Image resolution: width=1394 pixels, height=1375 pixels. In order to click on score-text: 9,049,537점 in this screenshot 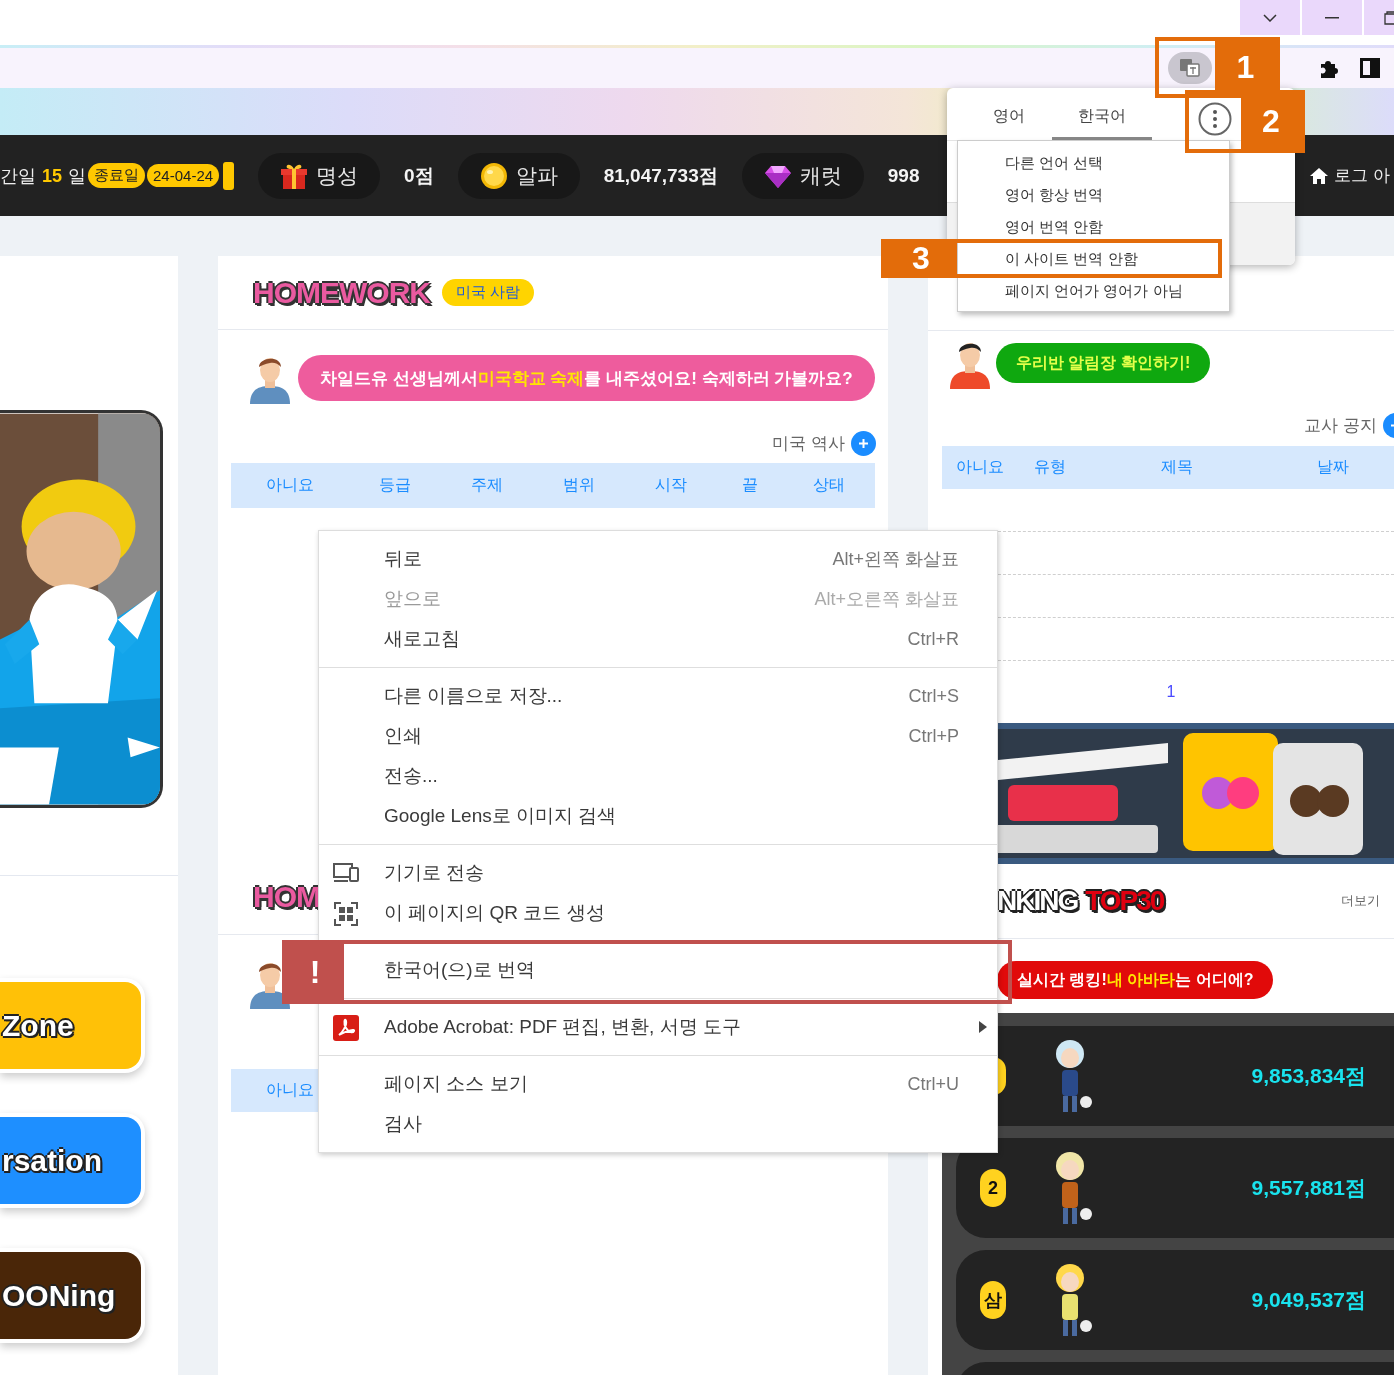, I will do `click(1308, 1300)`.